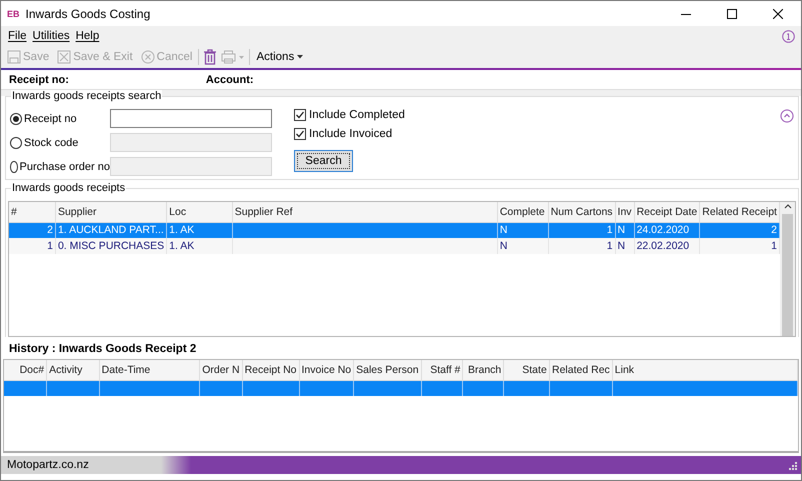 Image resolution: width=802 pixels, height=481 pixels. Describe the element at coordinates (147, 57) in the screenshot. I see `cancel-icon` at that location.